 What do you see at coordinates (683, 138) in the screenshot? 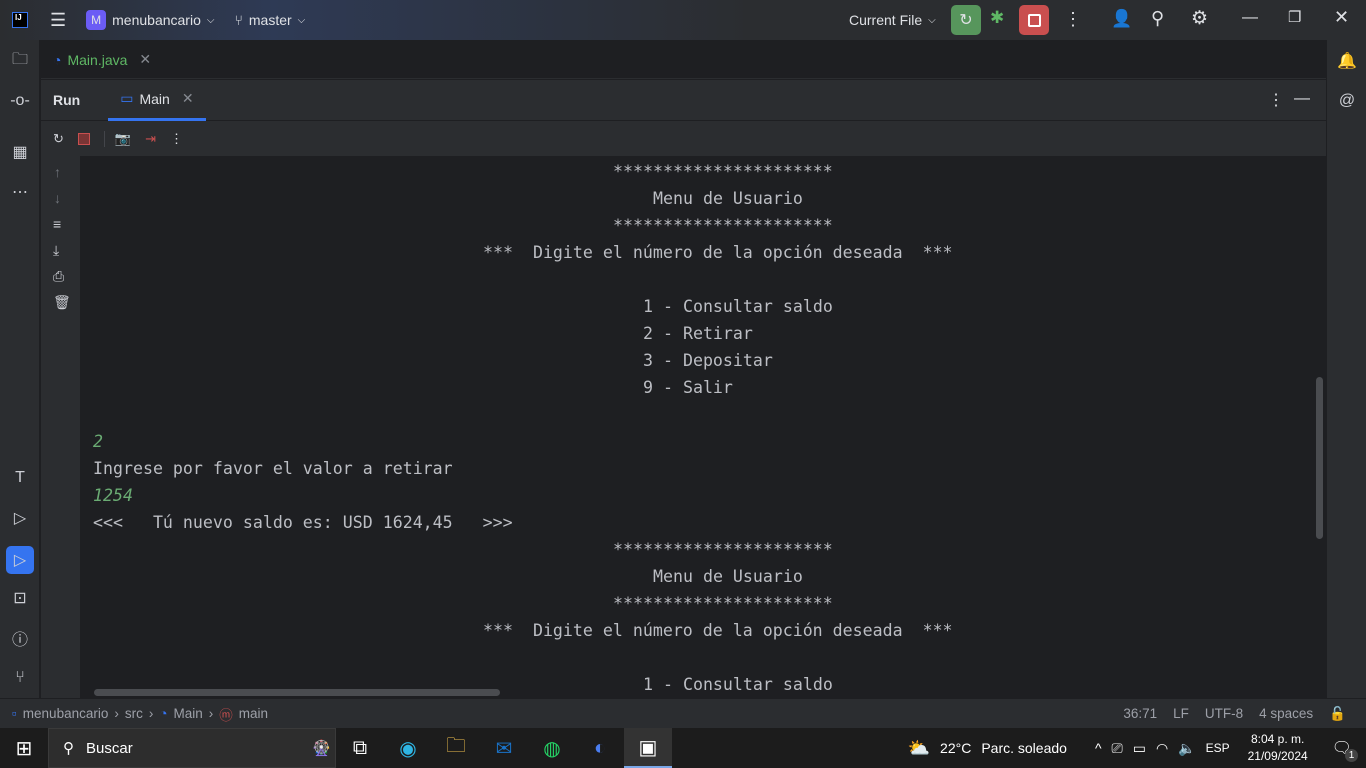
I see `run-toolbar: ↻ 📷 ⇥ ⋮` at bounding box center [683, 138].